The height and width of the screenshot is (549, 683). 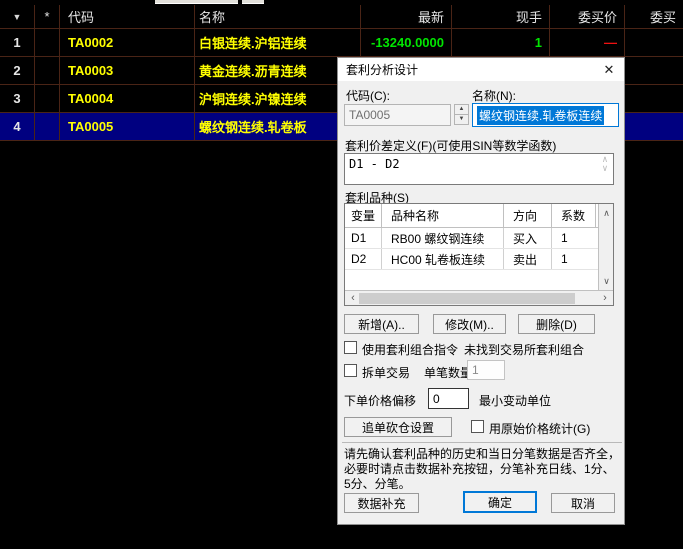 What do you see at coordinates (528, 215) in the screenshot?
I see `species-header-direction: 方向` at bounding box center [528, 215].